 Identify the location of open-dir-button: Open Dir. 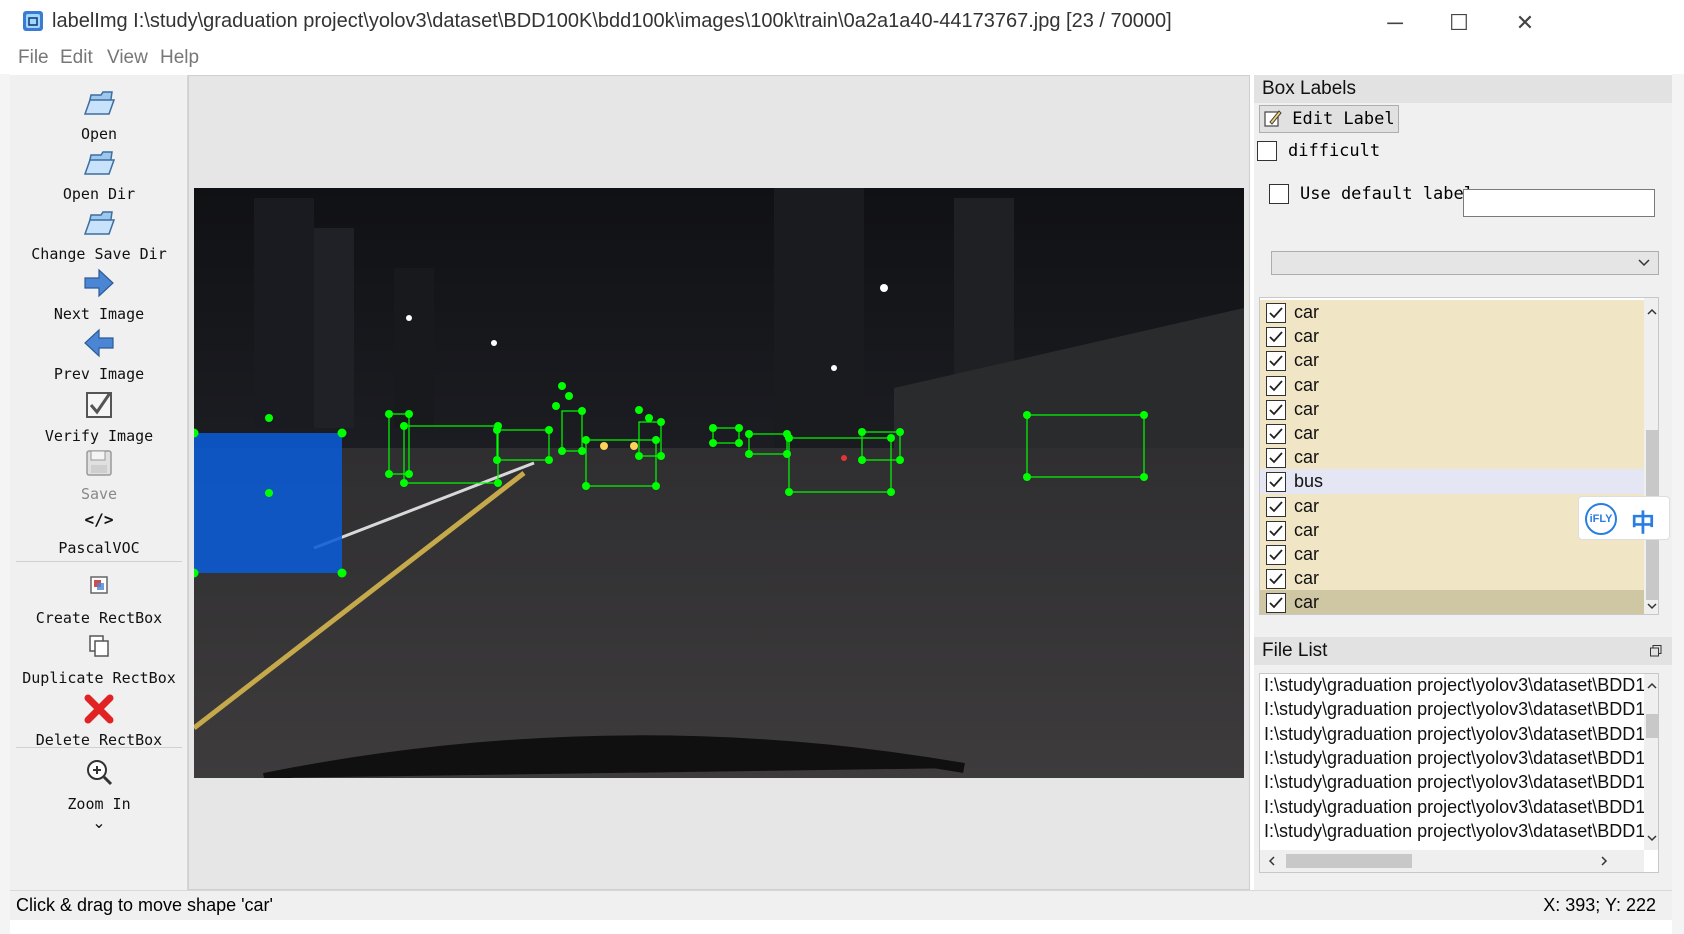
(99, 173).